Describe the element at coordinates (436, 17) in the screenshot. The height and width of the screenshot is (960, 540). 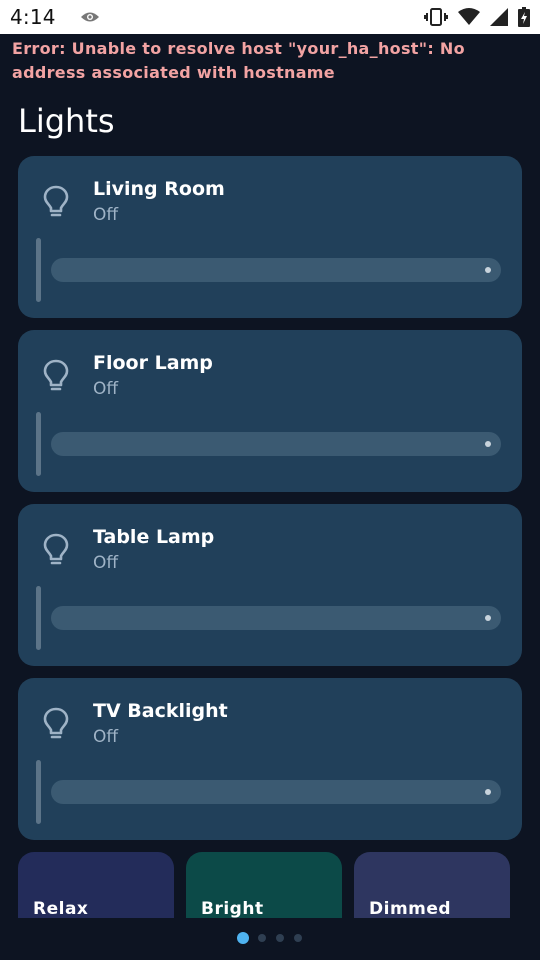
I see `vibrate-icon` at that location.